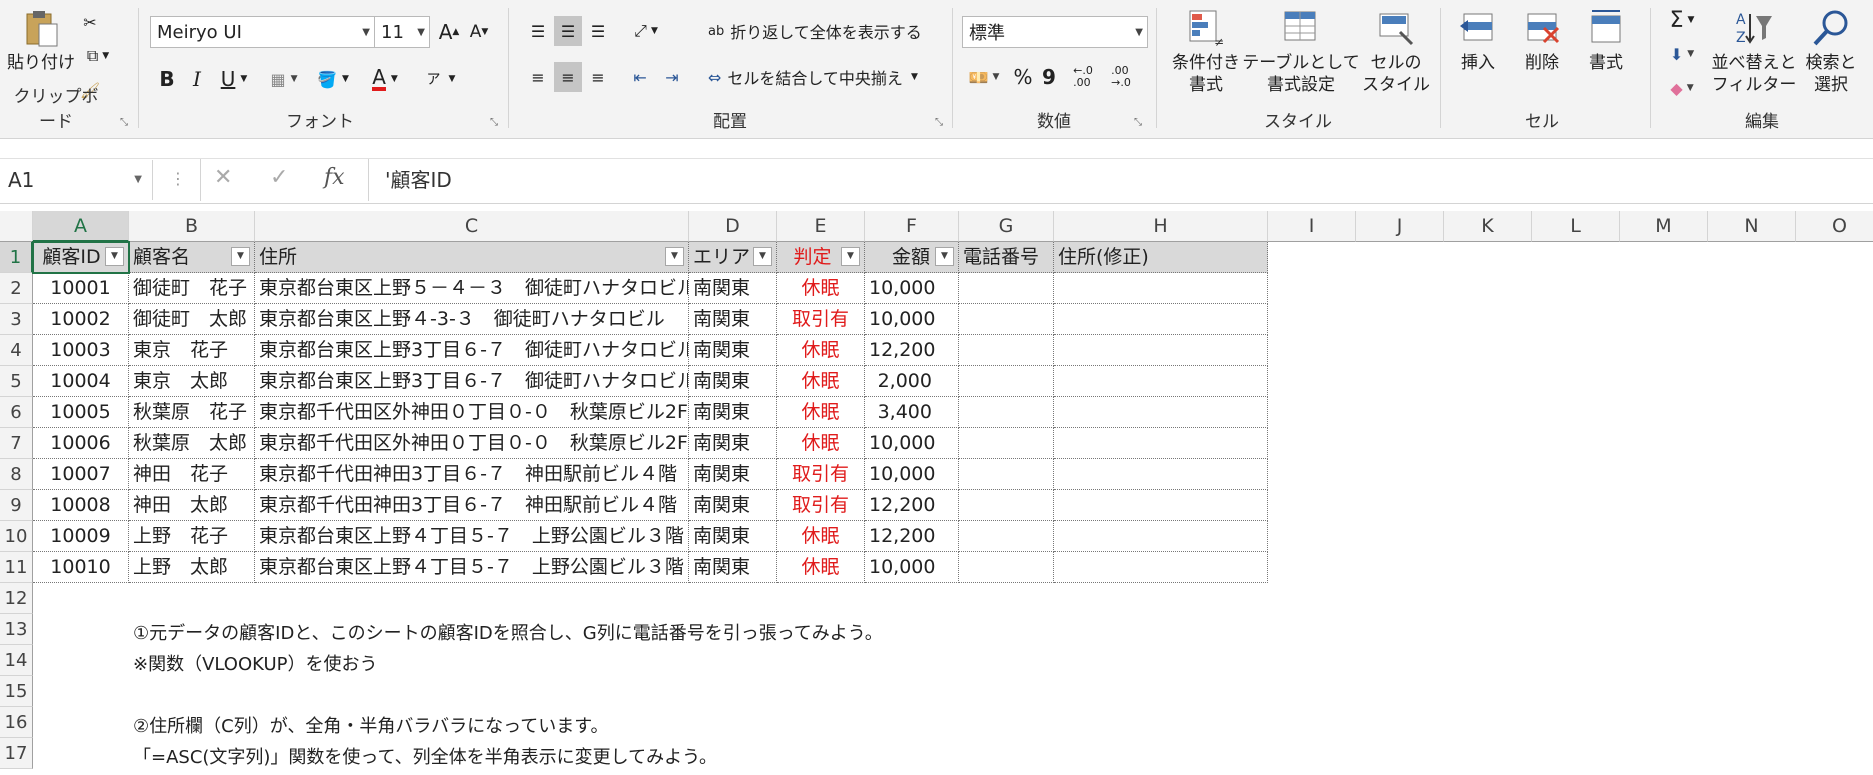 The height and width of the screenshot is (775, 1873). What do you see at coordinates (81, 350) in the screenshot?
I see `cell-A4: 10003` at bounding box center [81, 350].